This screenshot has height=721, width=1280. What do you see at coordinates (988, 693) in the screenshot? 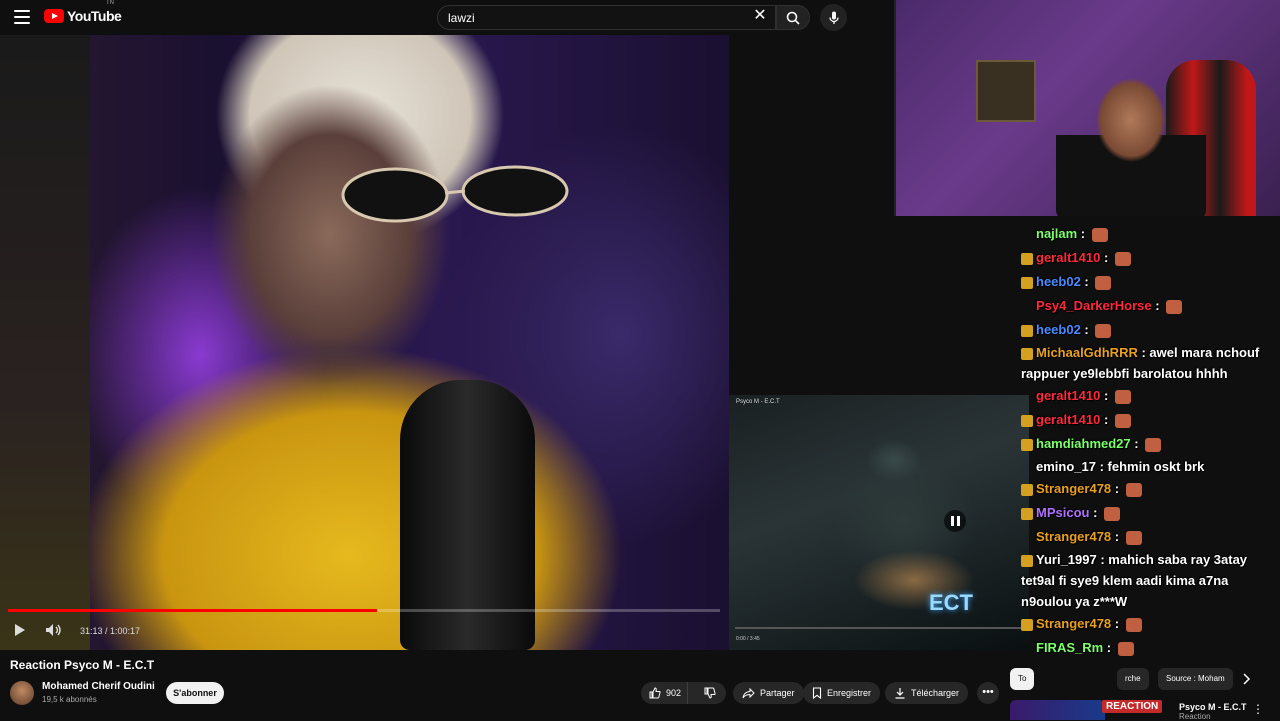
I see `more-actions-icon: •••` at bounding box center [988, 693].